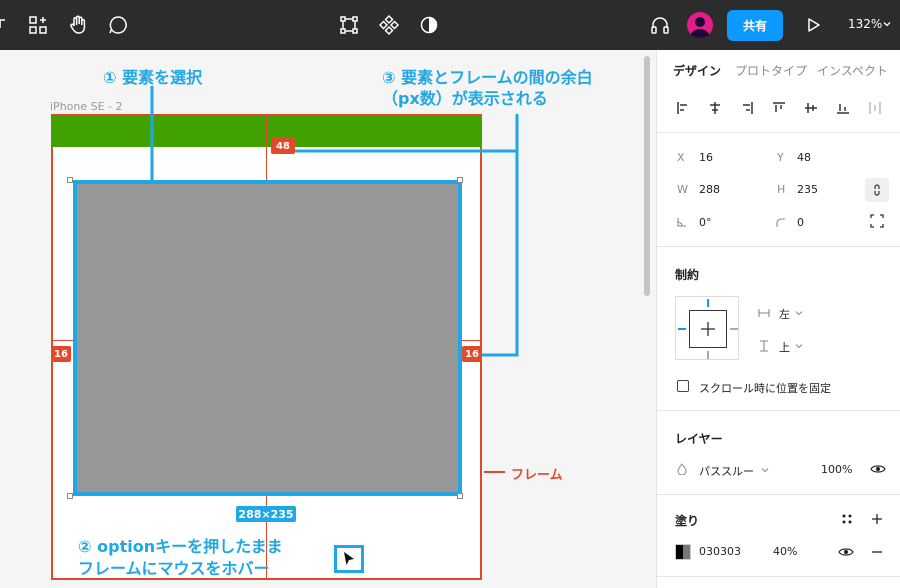  Describe the element at coordinates (682, 189) in the screenshot. I see `w-label: W` at that location.